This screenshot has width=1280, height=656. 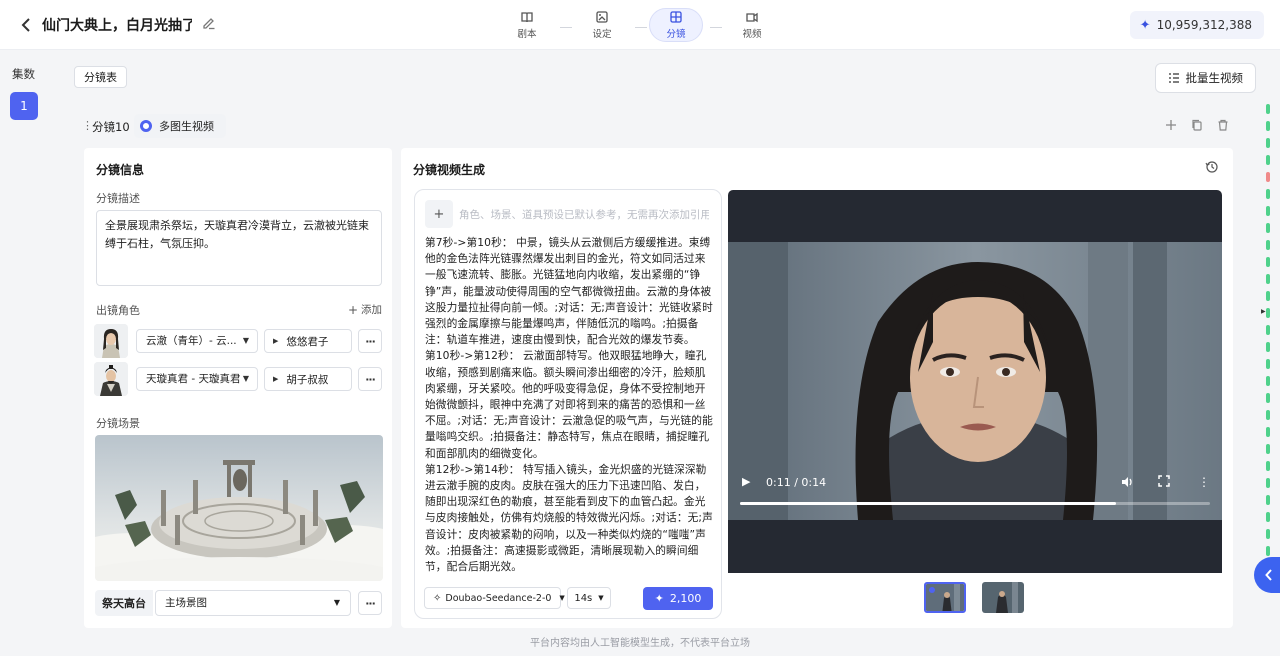 I want to click on chevron-left-icon, so click(x=1268, y=575).